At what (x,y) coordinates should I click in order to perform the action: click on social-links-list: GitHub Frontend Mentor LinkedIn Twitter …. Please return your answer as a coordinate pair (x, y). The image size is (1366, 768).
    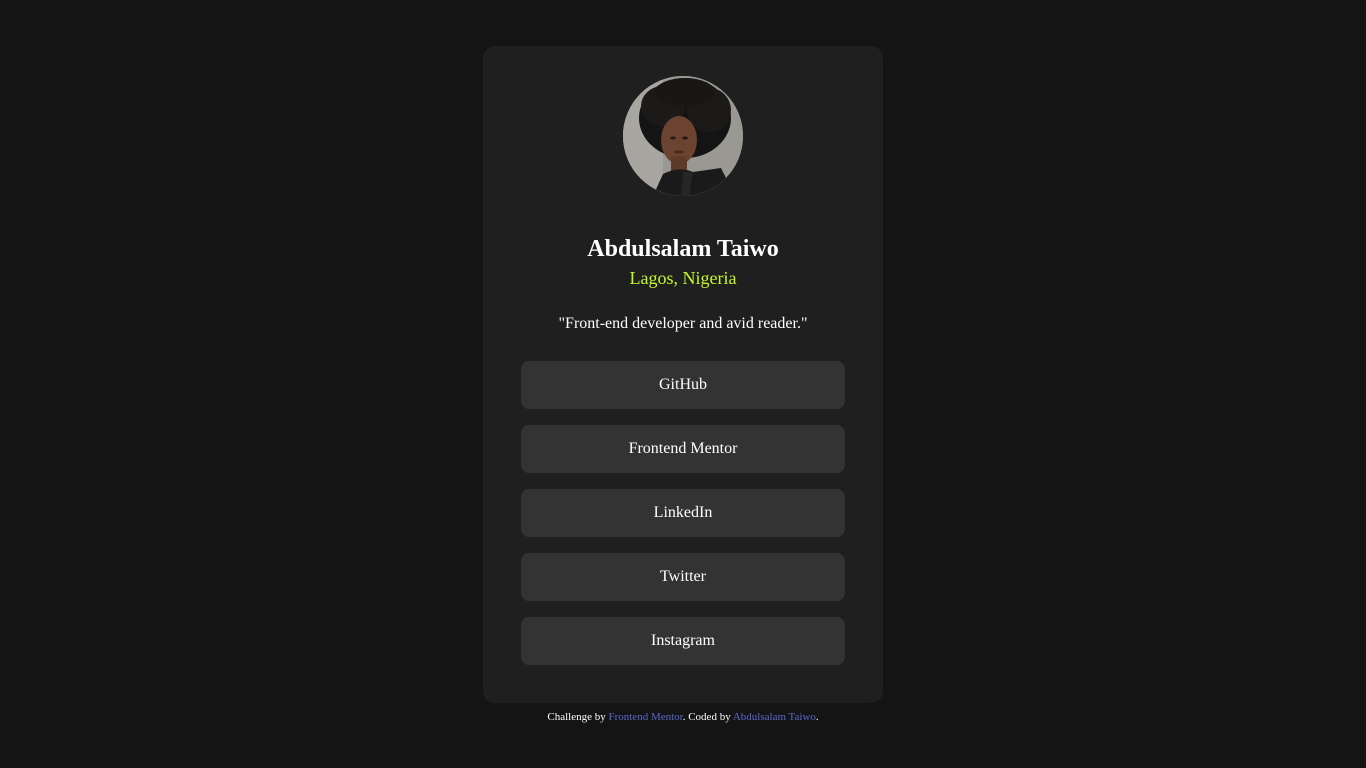
    Looking at the image, I should click on (683, 521).